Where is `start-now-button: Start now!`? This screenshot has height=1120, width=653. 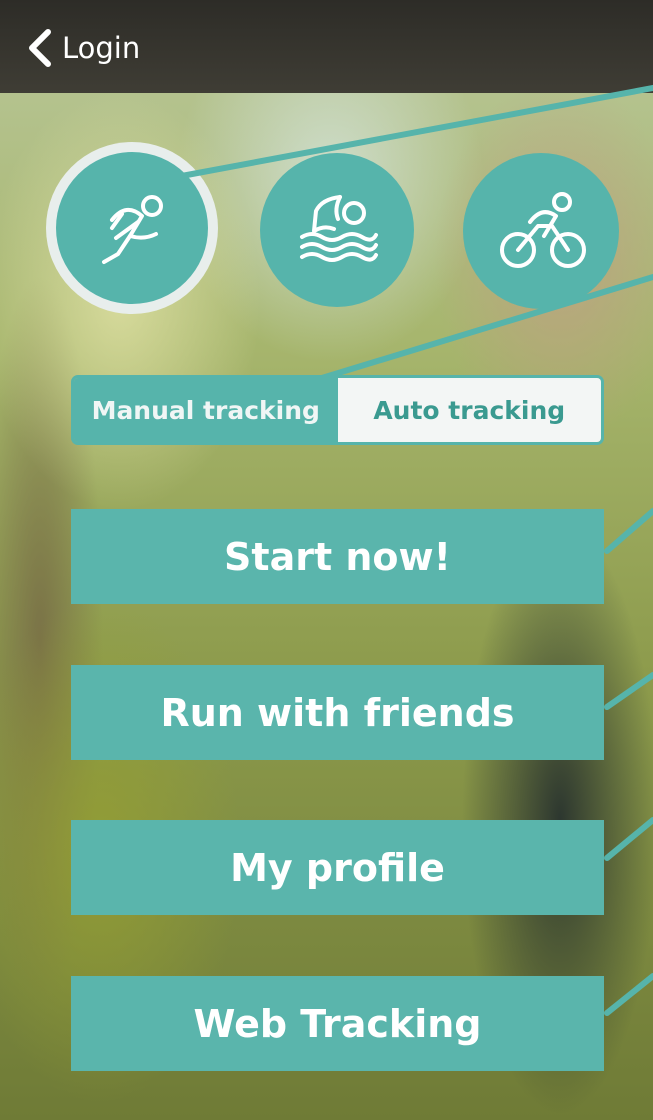
start-now-button: Start now! is located at coordinates (337, 556).